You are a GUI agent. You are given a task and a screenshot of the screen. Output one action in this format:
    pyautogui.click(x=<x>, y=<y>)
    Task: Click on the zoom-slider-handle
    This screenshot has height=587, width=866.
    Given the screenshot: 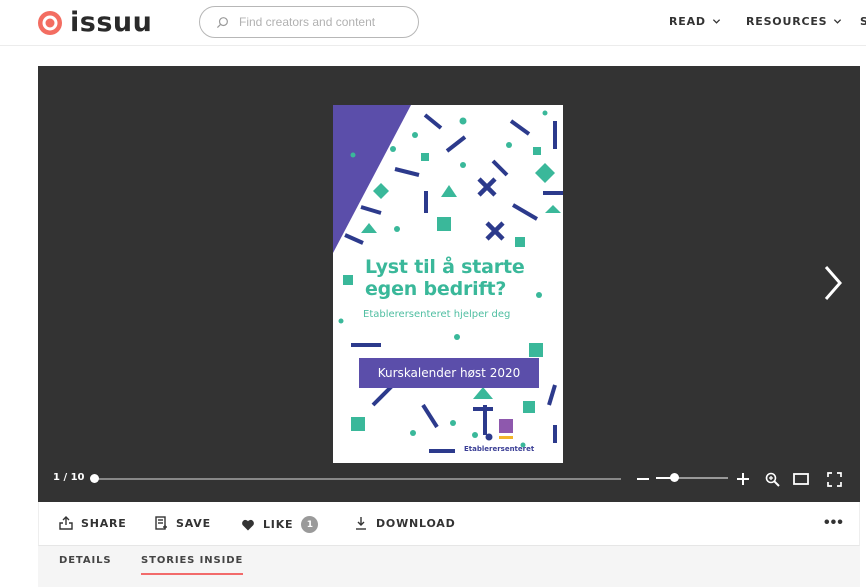 What is the action you would take?
    pyautogui.click(x=674, y=477)
    